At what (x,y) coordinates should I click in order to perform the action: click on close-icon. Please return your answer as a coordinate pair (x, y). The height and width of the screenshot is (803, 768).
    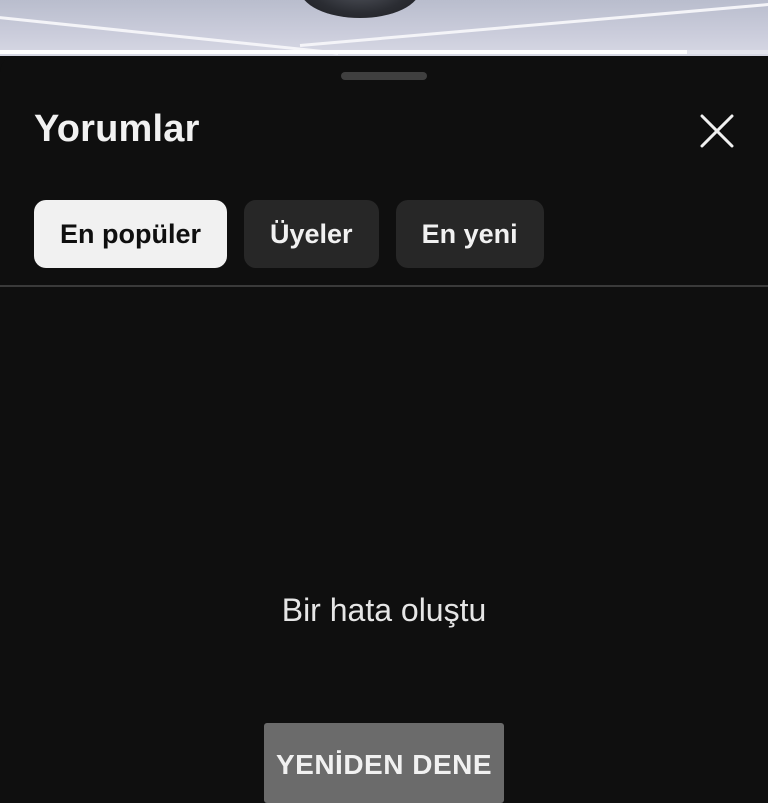
    Looking at the image, I should click on (717, 131).